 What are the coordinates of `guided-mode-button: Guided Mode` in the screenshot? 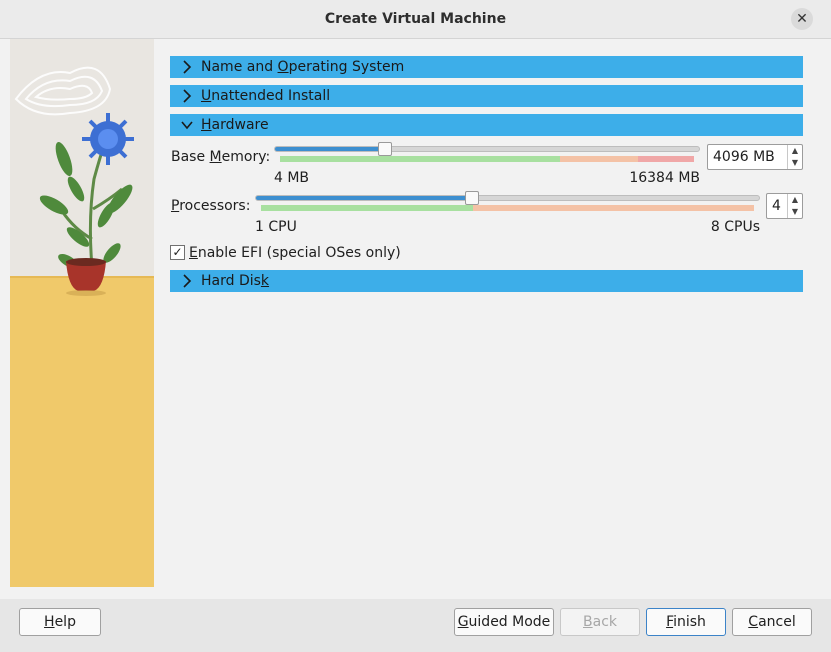 It's located at (504, 622).